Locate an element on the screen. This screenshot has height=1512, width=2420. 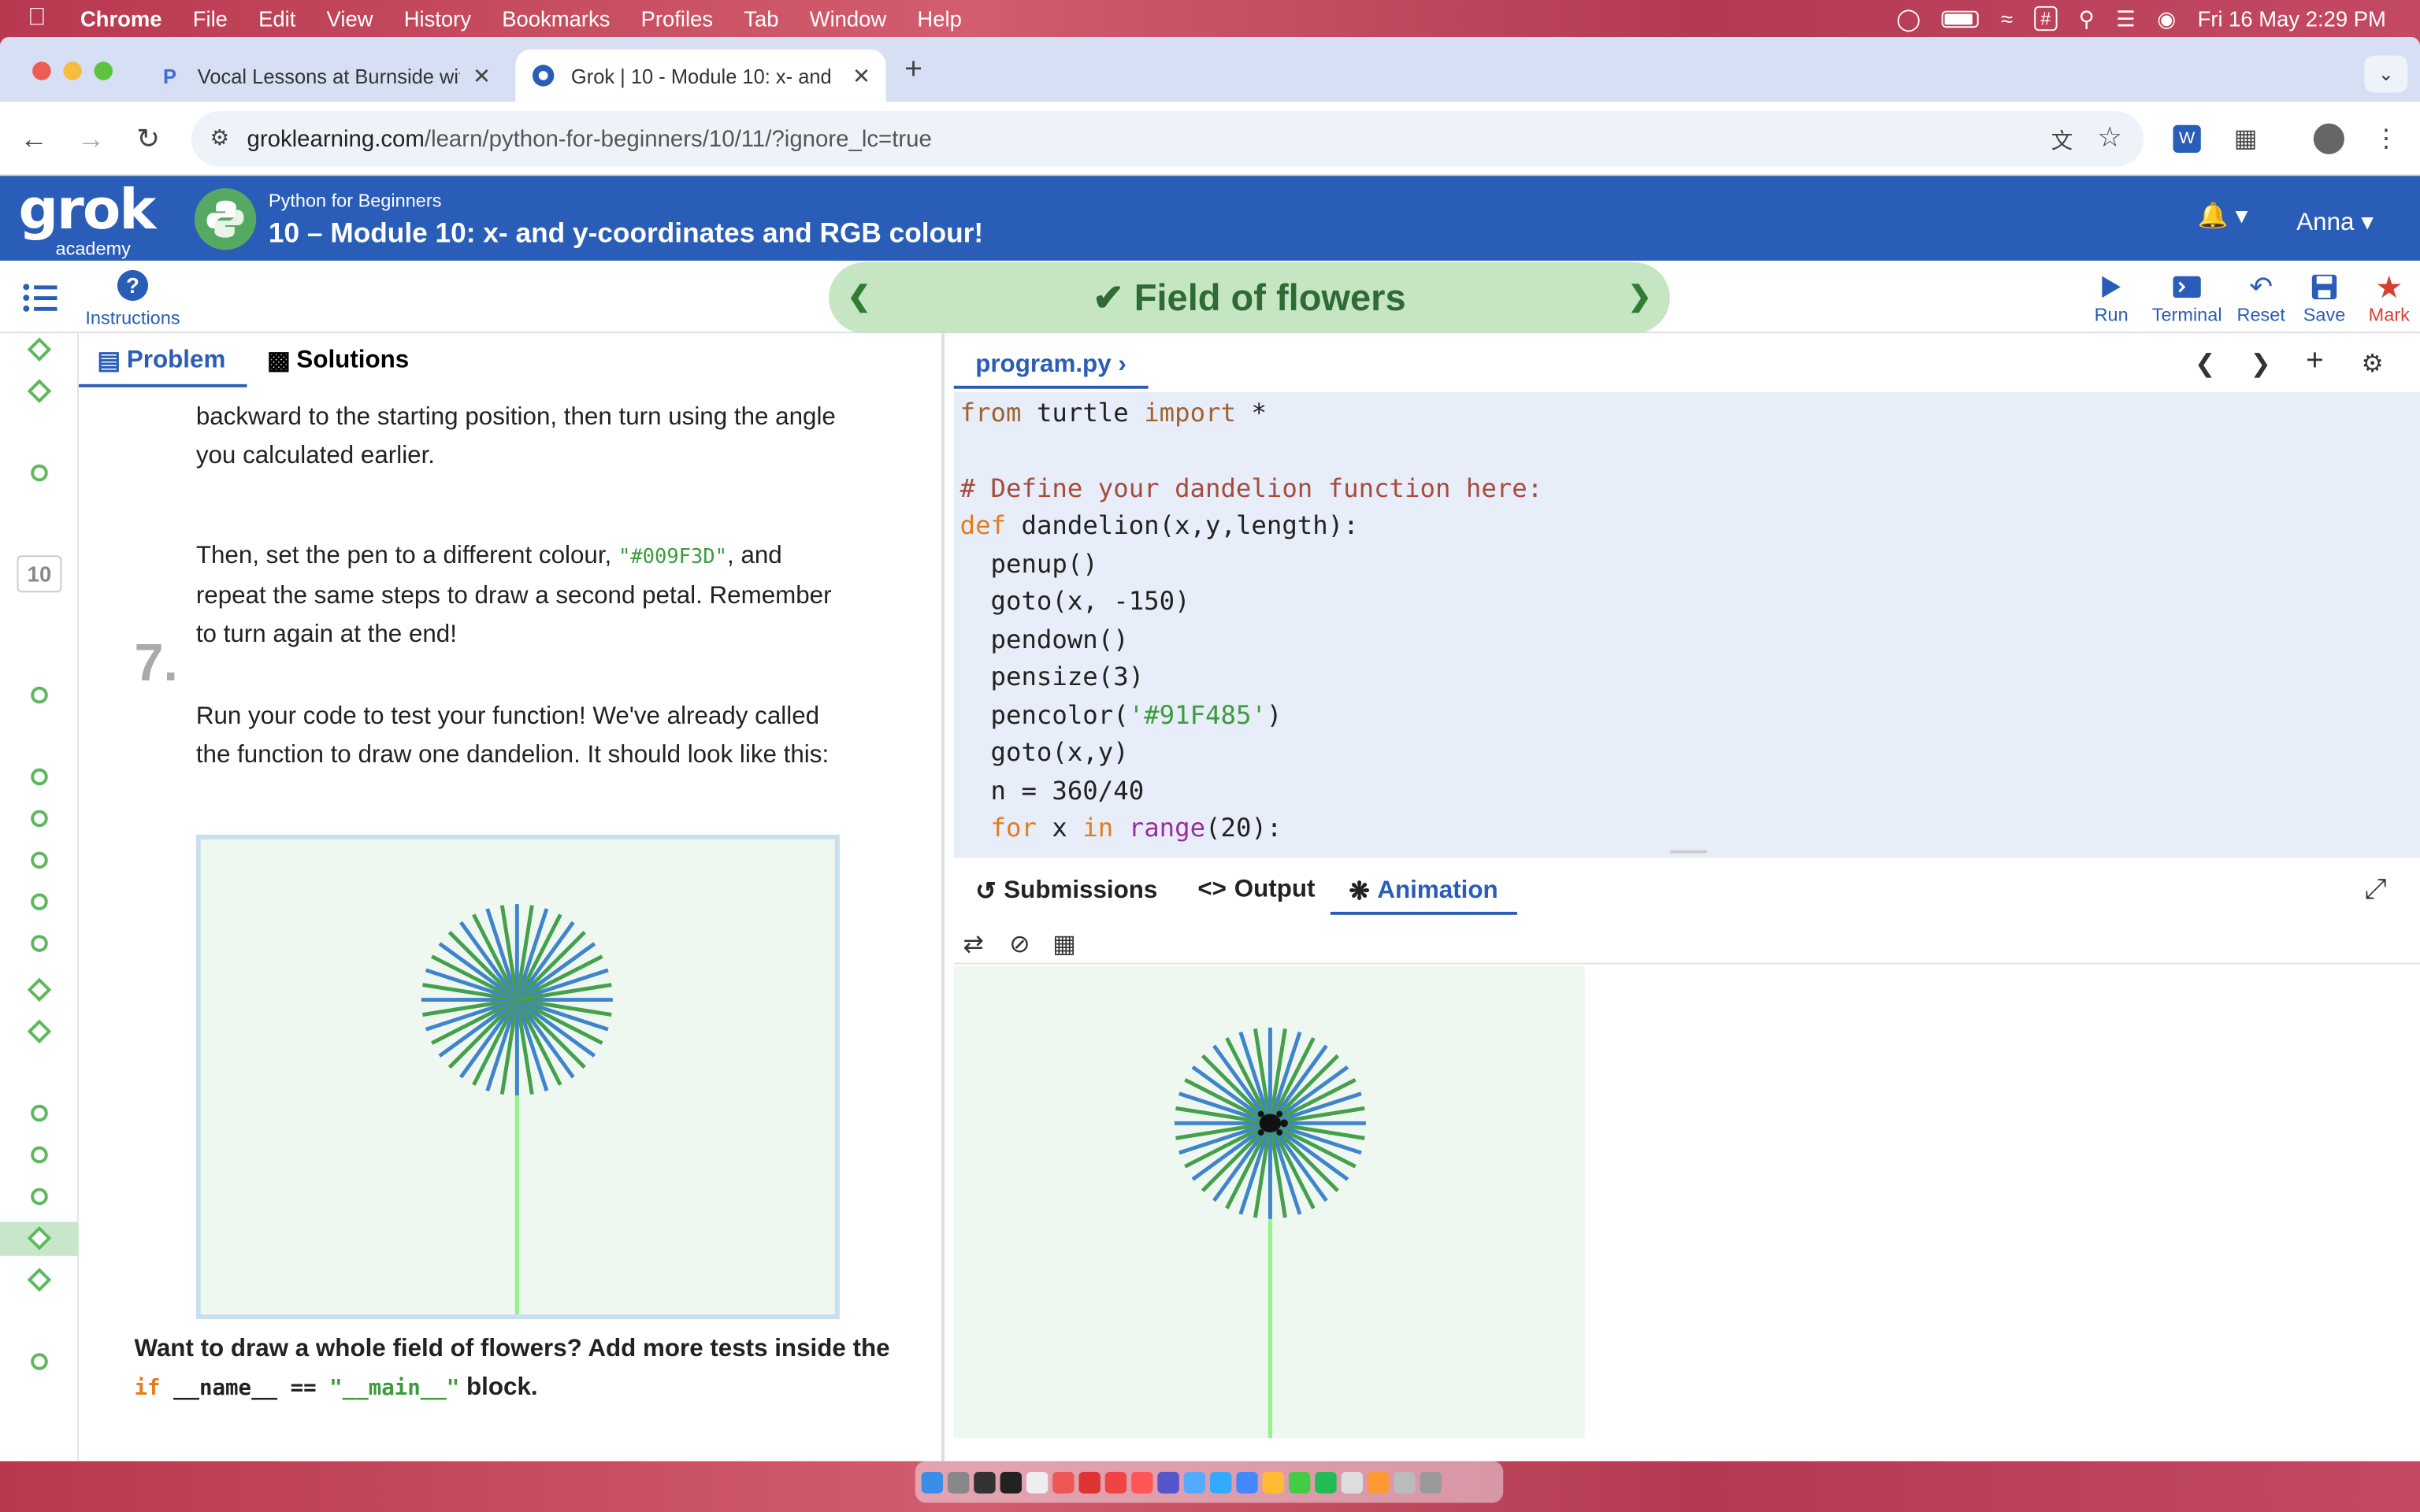
siri-icon: ◉ is located at coordinates (2166, 19).